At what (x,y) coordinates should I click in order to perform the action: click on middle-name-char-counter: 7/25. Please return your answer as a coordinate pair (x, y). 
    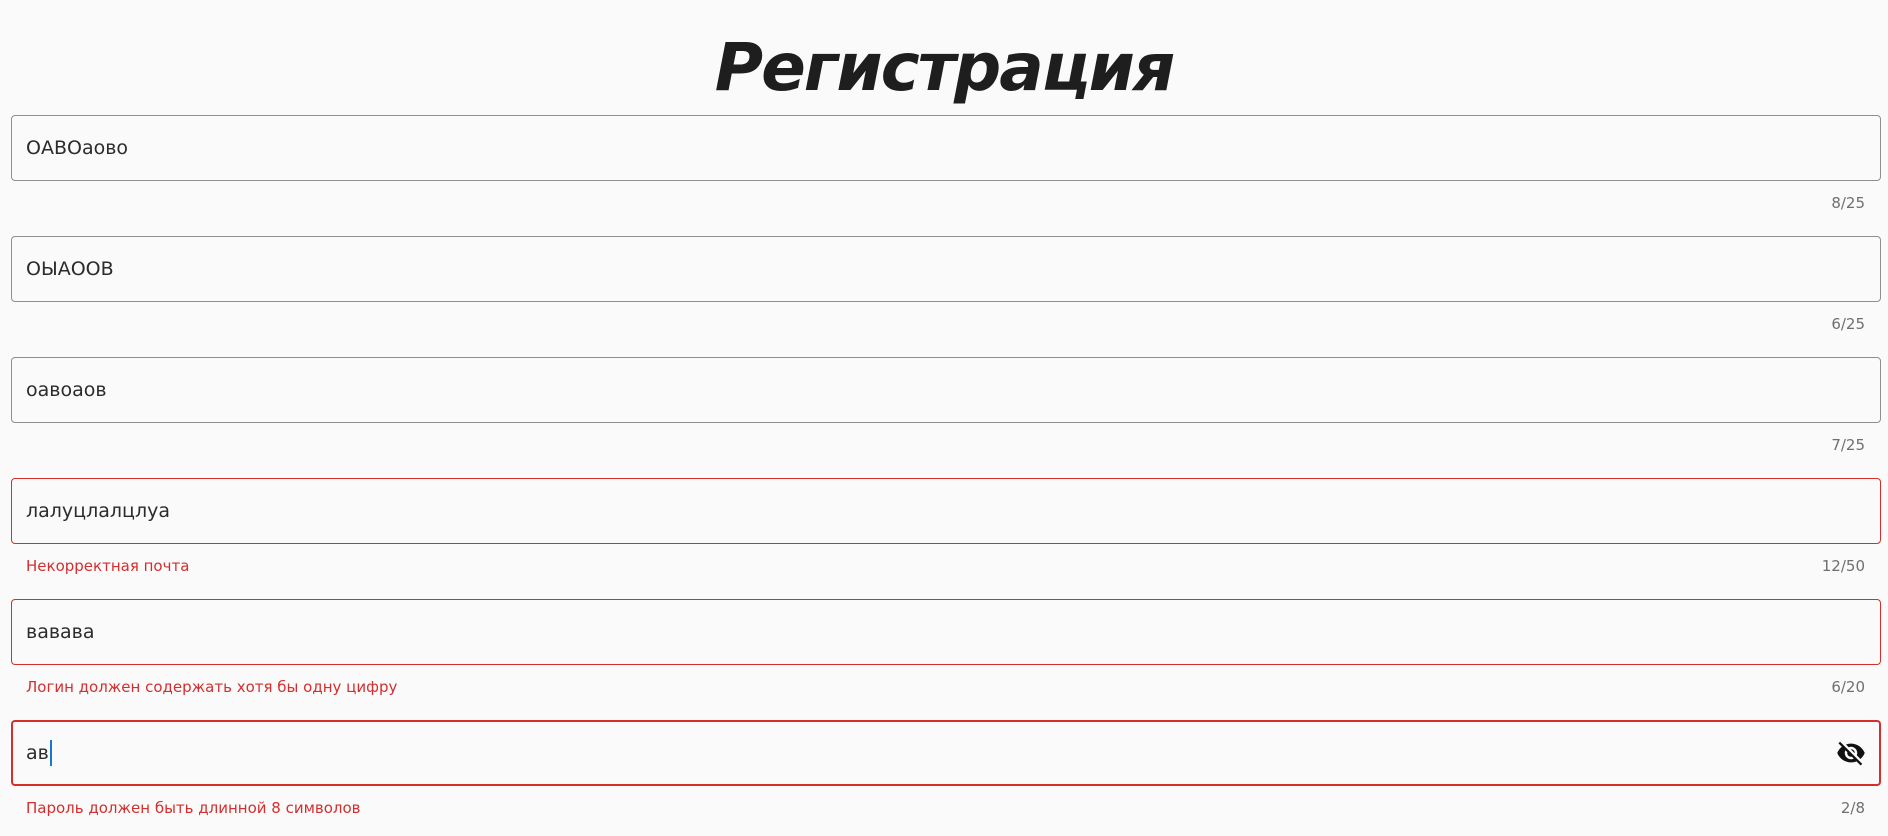
    Looking at the image, I should click on (1848, 445).